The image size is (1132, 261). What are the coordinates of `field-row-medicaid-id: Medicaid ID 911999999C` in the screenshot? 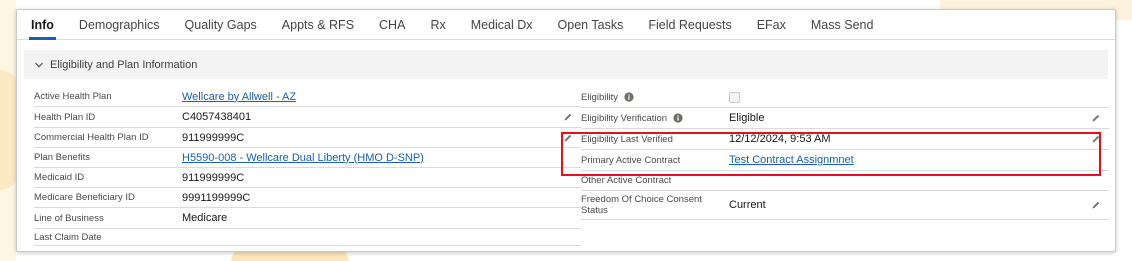 It's located at (307, 178).